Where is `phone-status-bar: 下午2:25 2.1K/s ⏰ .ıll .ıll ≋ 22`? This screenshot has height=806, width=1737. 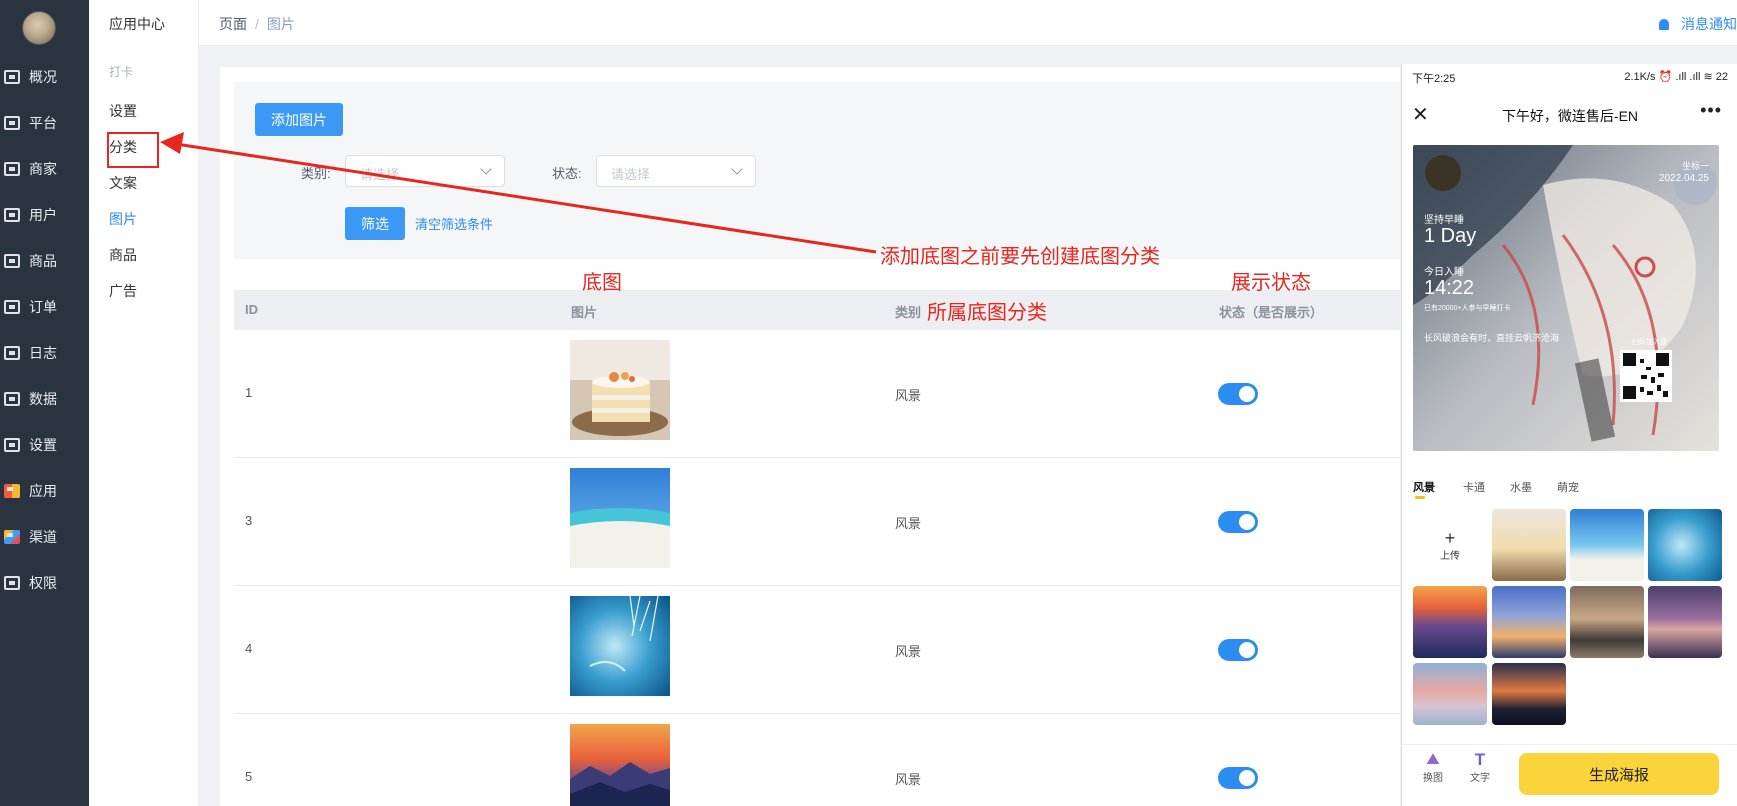 phone-status-bar: 下午2:25 2.1K/s ⏰ .ıll .ıll ≋ 22 is located at coordinates (1569, 76).